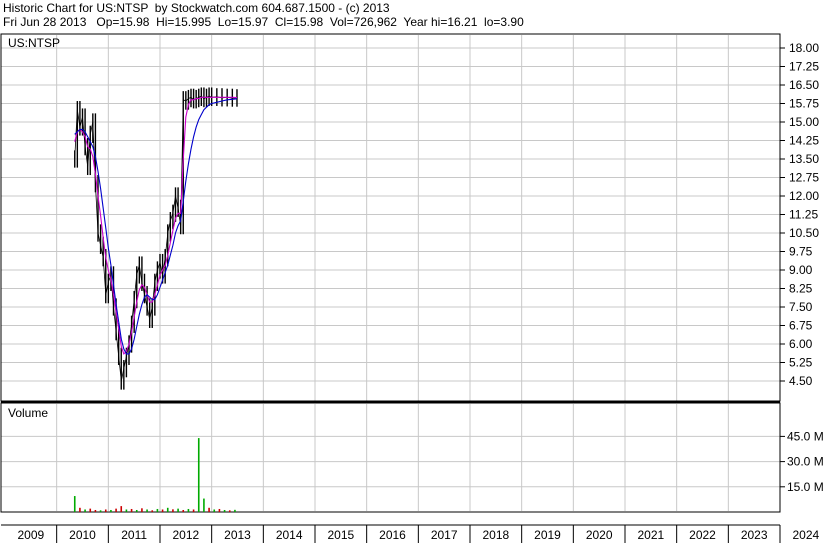 This screenshot has height=543, width=830. What do you see at coordinates (28, 413) in the screenshot?
I see `volume-panel-label: Volume` at bounding box center [28, 413].